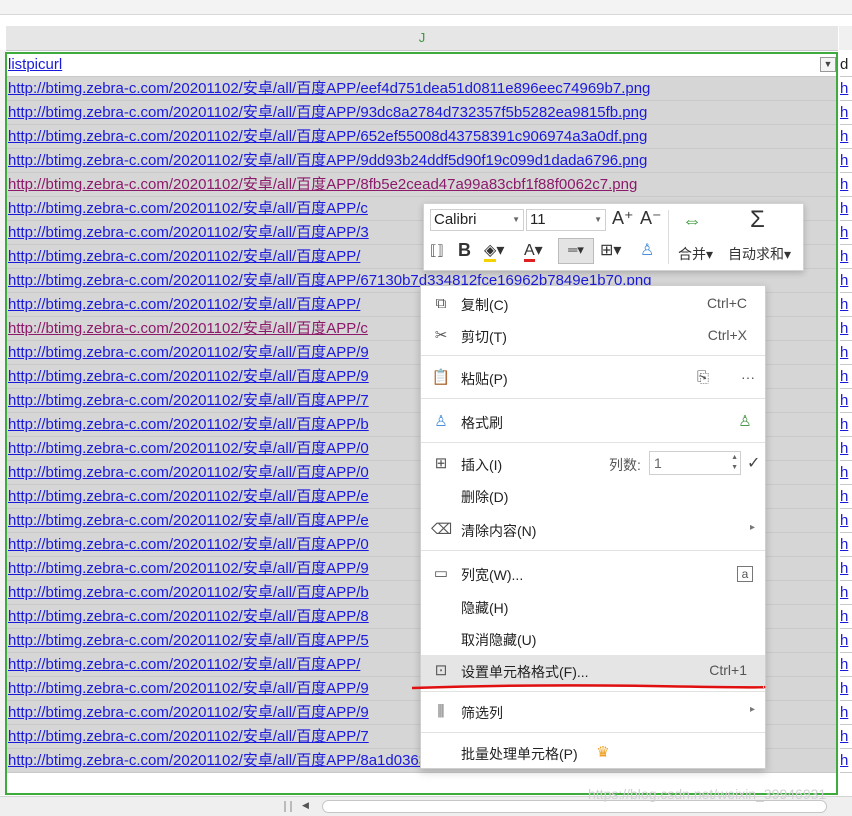  What do you see at coordinates (593, 378) in the screenshot?
I see `menu-item-paste: 📋 粘贴(P) ⎘ ···` at bounding box center [593, 378].